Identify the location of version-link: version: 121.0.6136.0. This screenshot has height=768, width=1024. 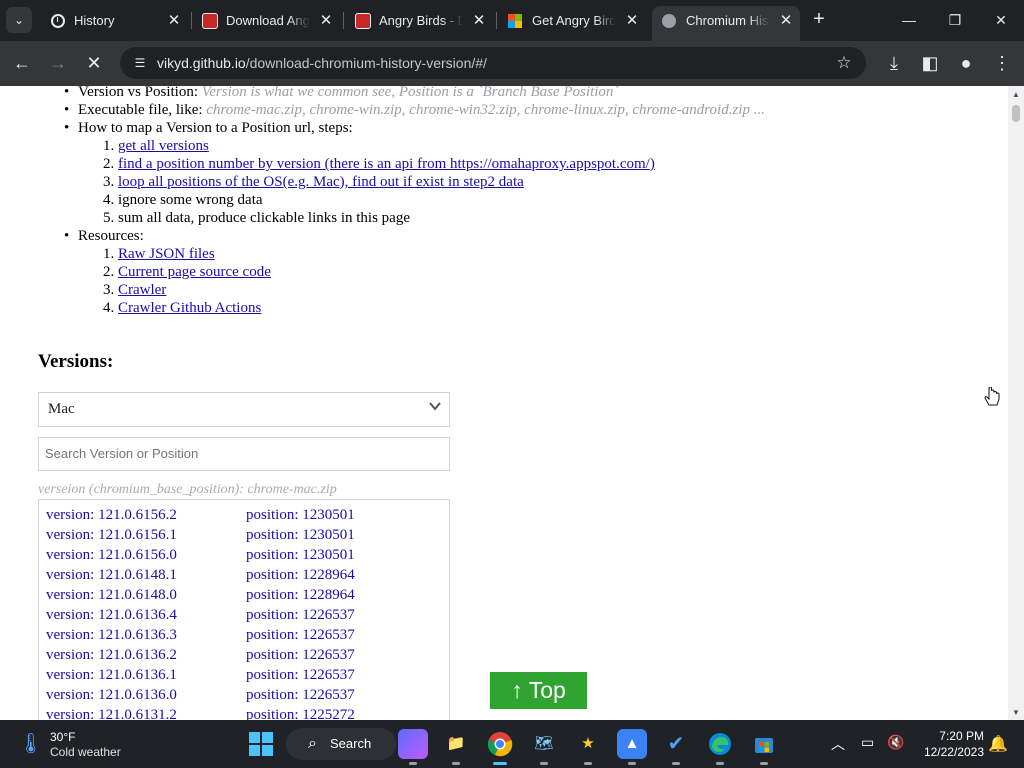
(111, 695).